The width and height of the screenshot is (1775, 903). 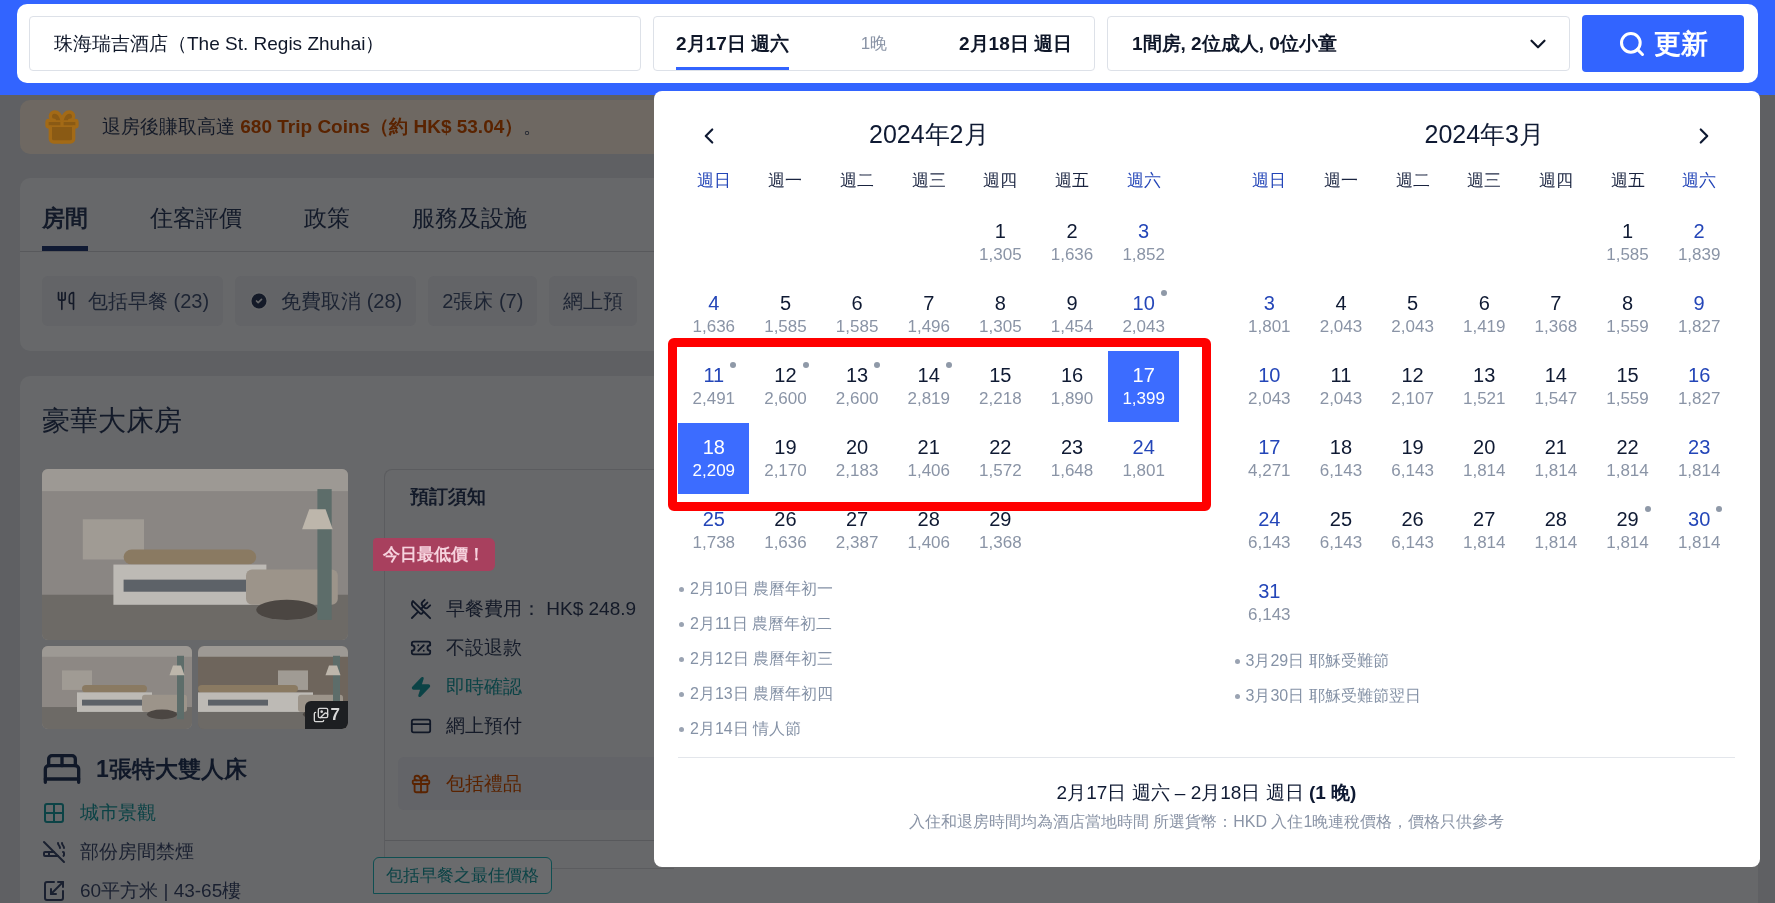 What do you see at coordinates (857, 314) in the screenshot?
I see `calendar-day: 6 1,585` at bounding box center [857, 314].